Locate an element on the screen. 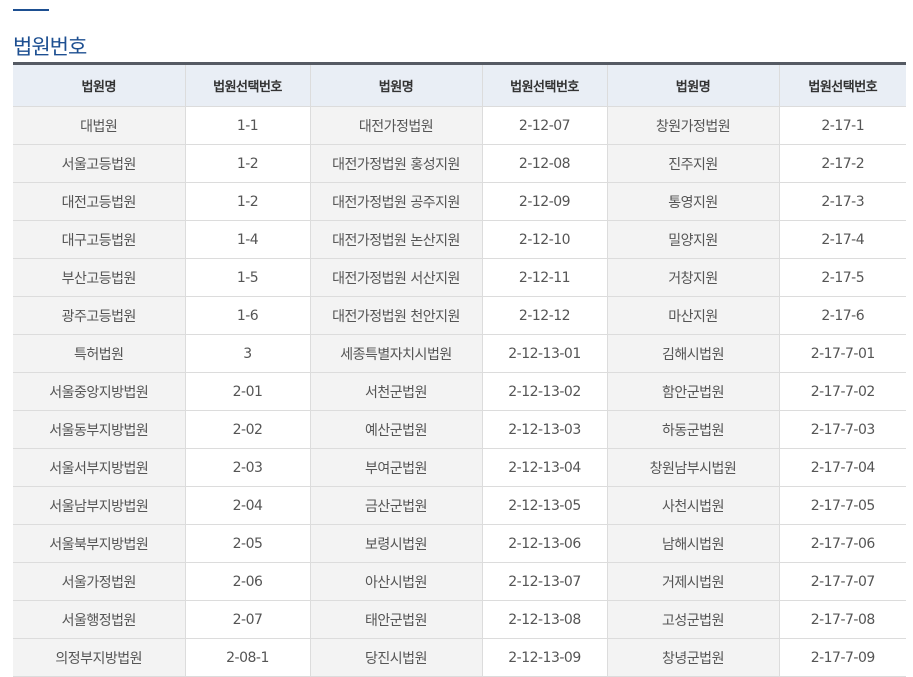 Image resolution: width=913 pixels, height=677 pixels. court-number-cell: 2-12-12 is located at coordinates (545, 315).